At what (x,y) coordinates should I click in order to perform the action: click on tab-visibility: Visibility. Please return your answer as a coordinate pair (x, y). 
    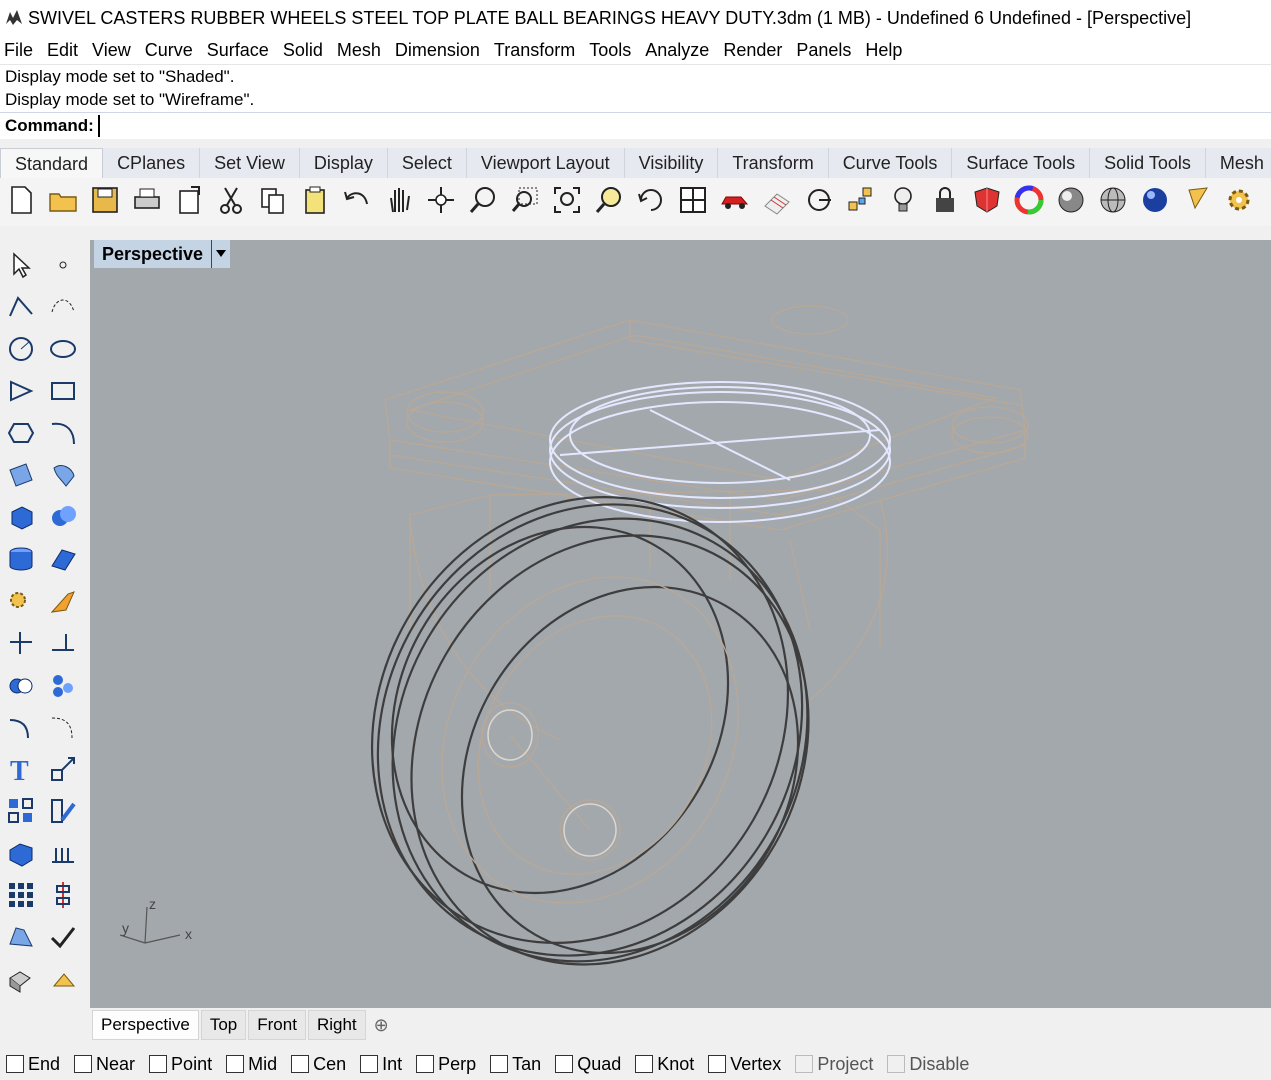
    Looking at the image, I should click on (671, 163).